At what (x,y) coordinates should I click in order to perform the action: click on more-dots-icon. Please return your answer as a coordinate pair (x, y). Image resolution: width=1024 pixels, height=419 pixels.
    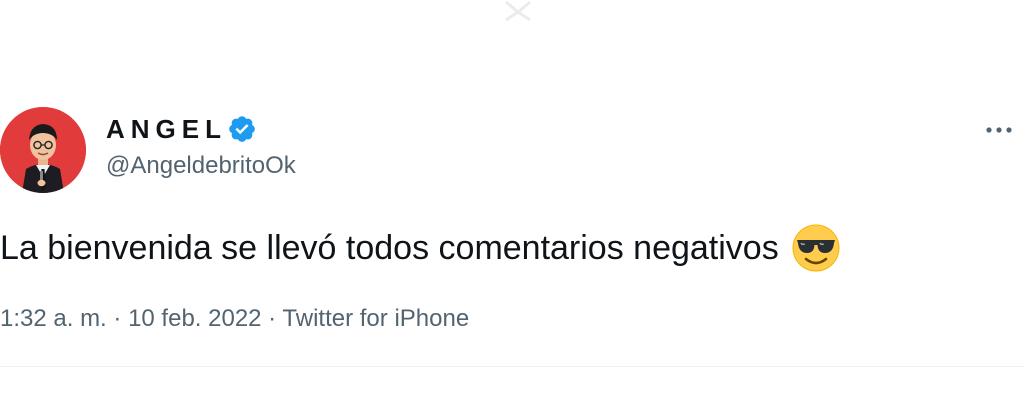
    Looking at the image, I should click on (999, 130).